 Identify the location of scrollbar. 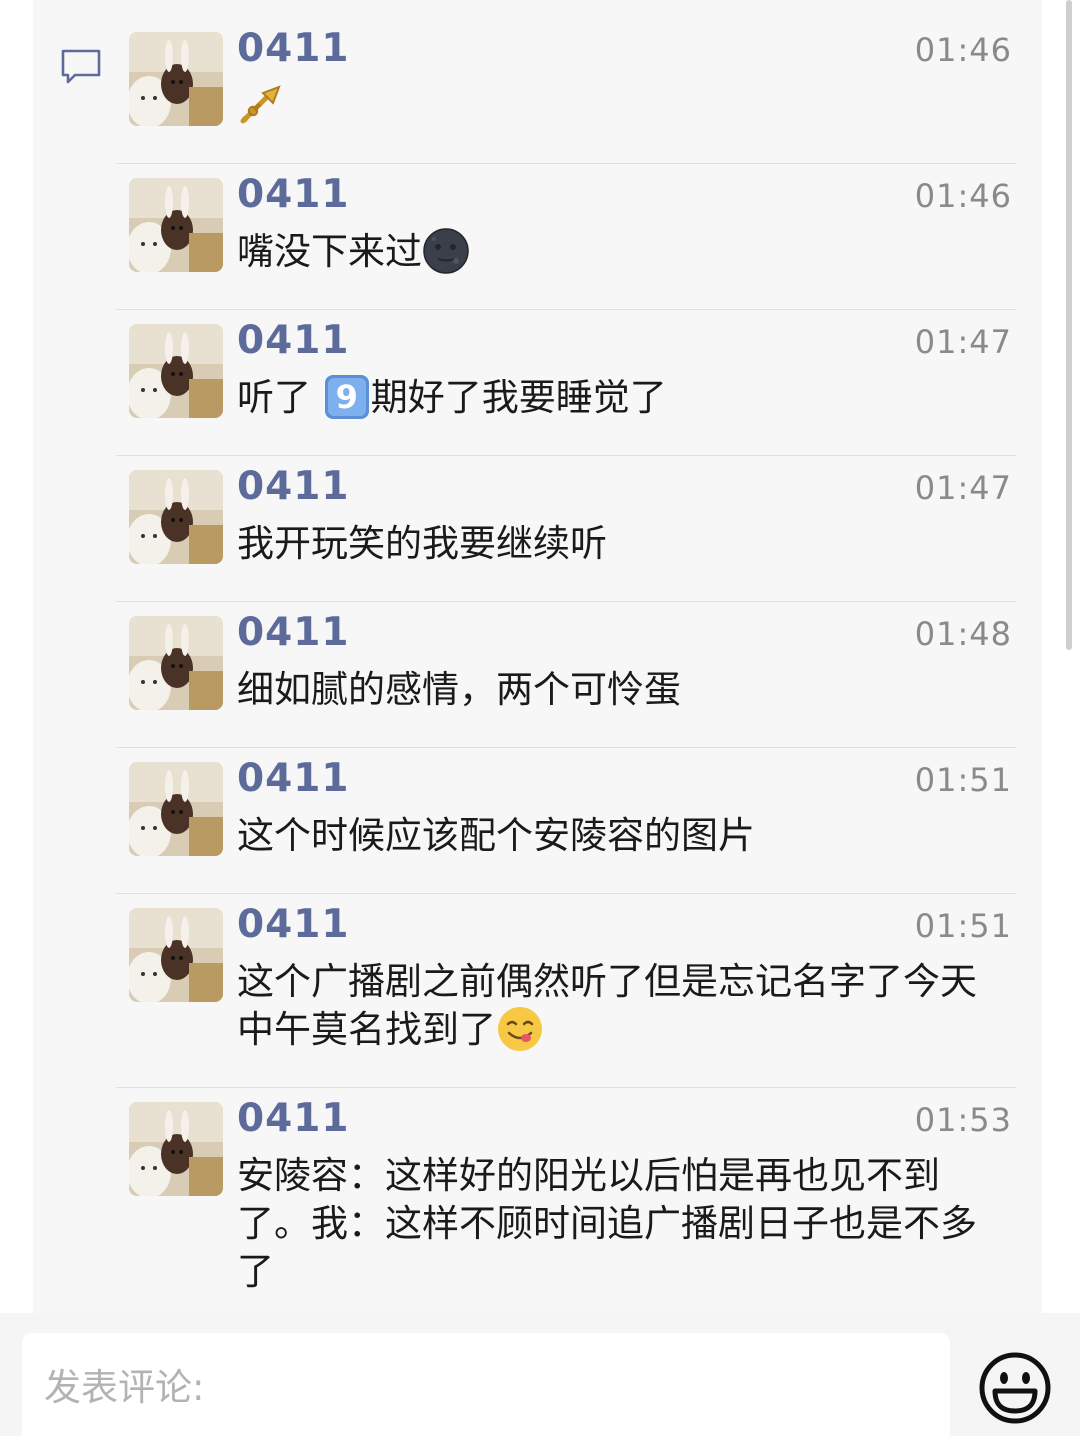
(1069, 325).